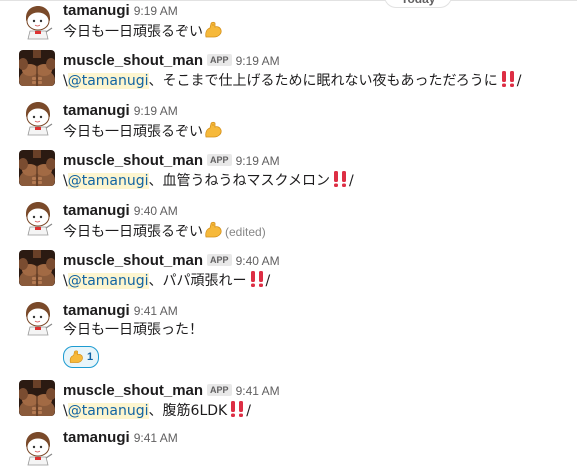 This screenshot has height=466, width=577. Describe the element at coordinates (208, 180) in the screenshot. I see `message-text: \@tamanugi、血管うねうねマスクメロン /` at that location.